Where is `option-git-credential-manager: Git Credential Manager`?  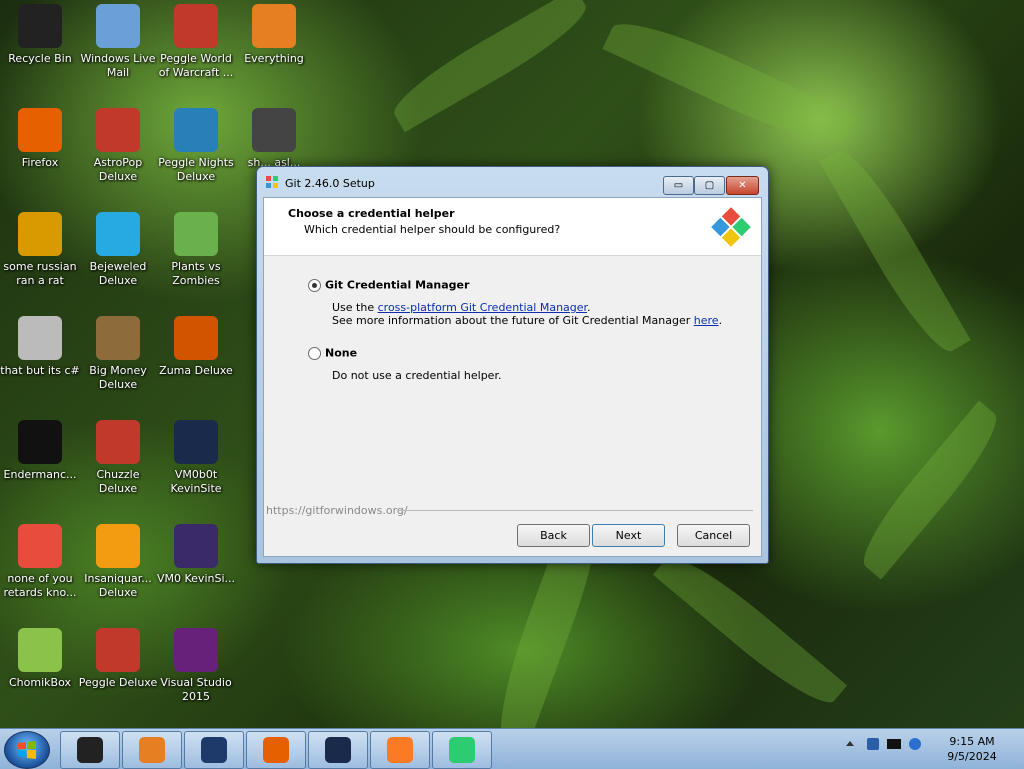 option-git-credential-manager: Git Credential Manager is located at coordinates (388, 285).